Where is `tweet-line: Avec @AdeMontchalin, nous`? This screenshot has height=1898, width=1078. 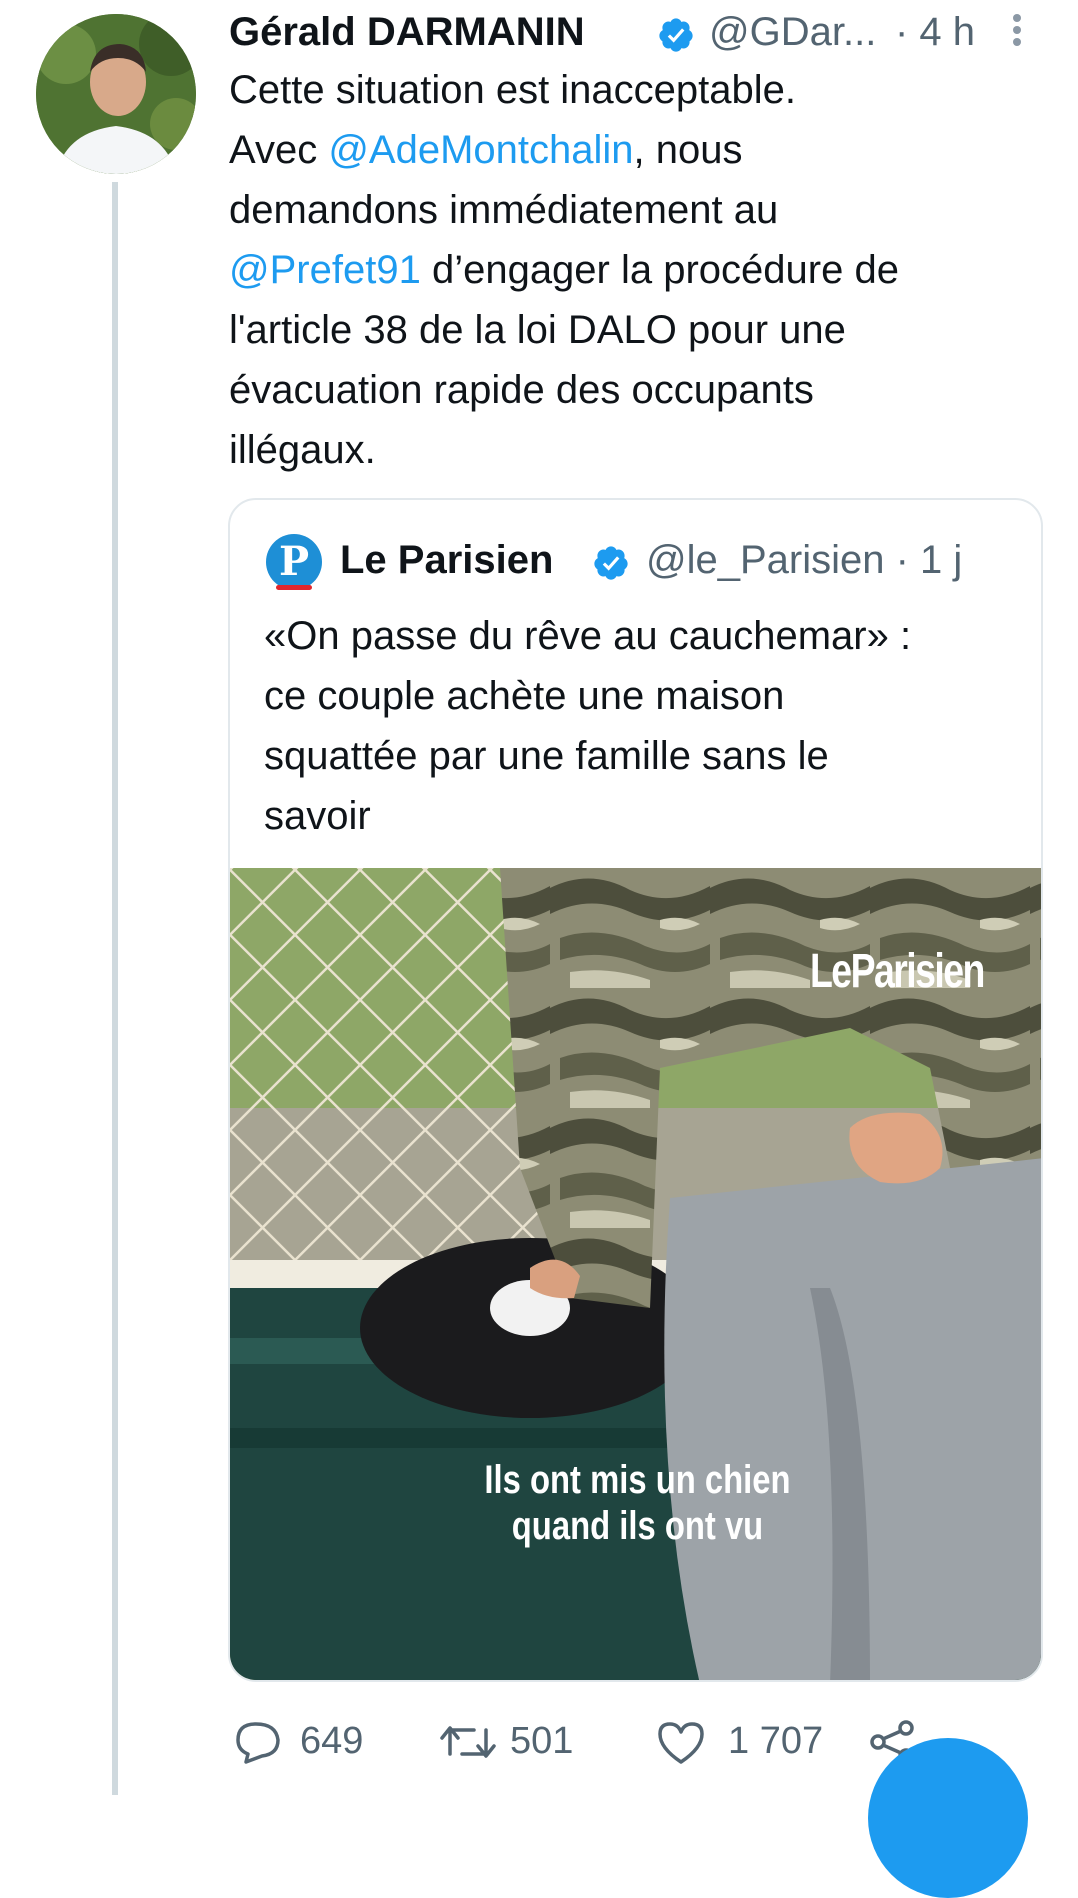
tweet-line: Avec @AdeMontchalin, nous is located at coordinates (624, 150).